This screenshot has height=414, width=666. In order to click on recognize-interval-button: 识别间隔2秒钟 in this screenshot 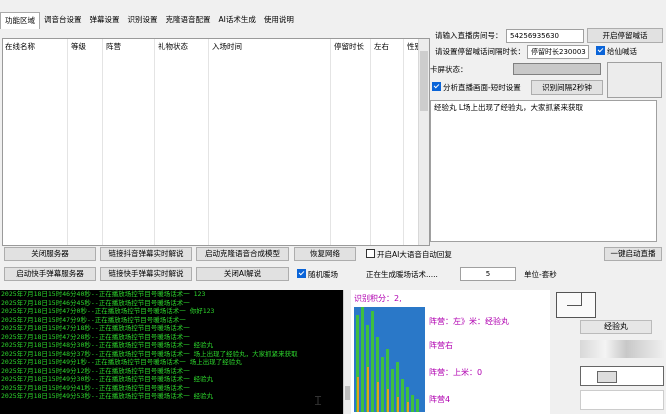, I will do `click(567, 87)`.